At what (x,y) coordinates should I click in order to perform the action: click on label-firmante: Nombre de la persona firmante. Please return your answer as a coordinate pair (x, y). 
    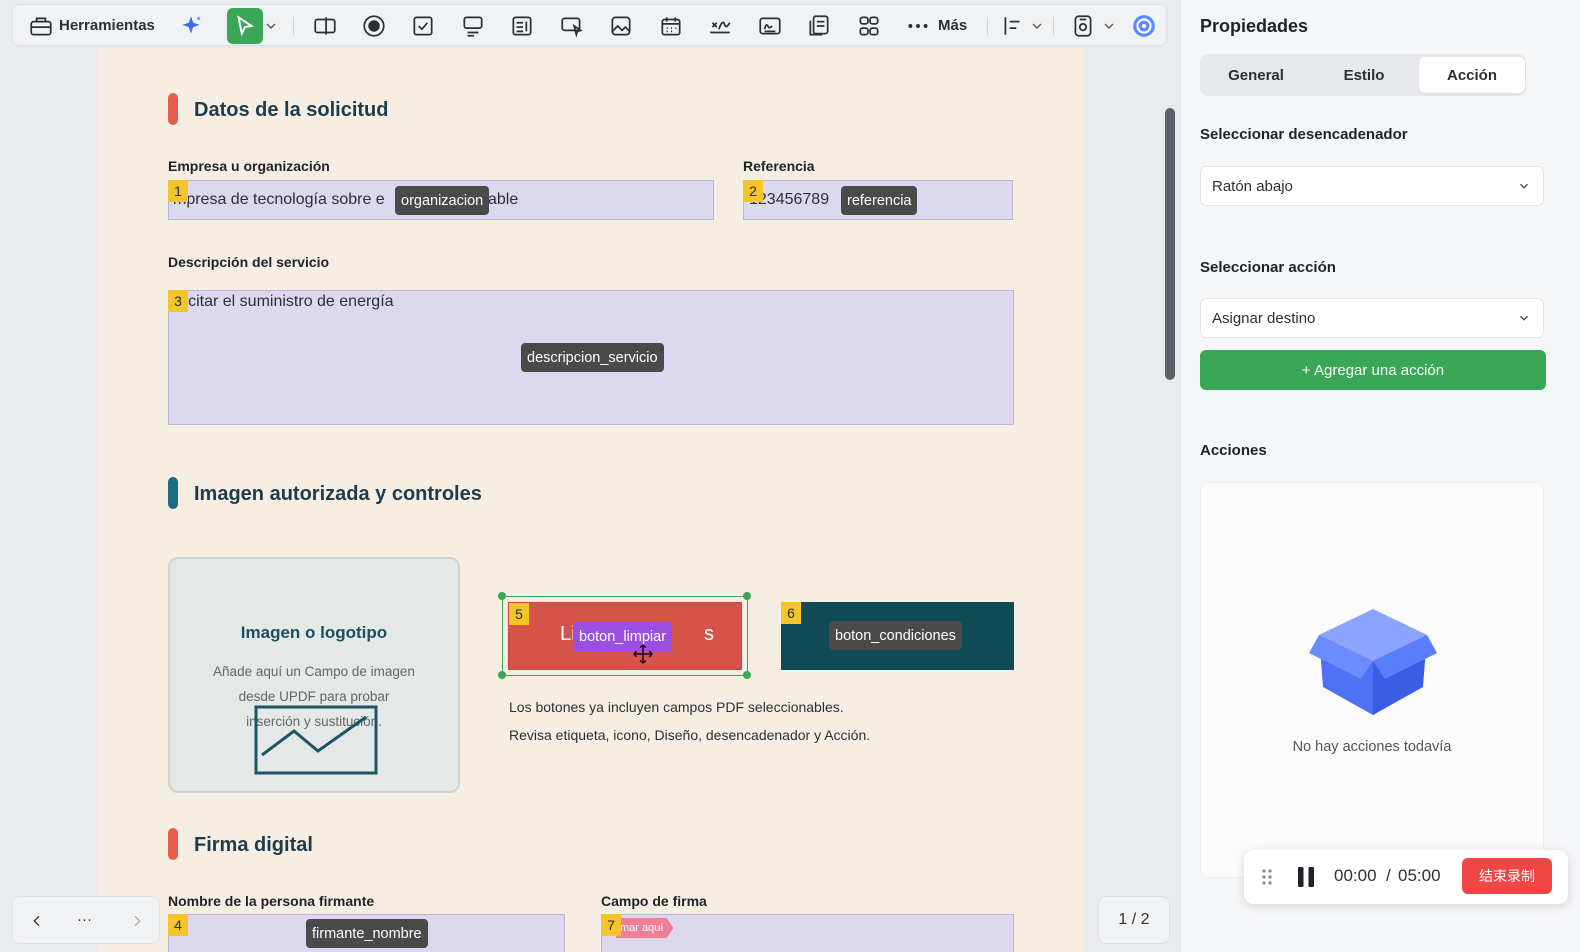
    Looking at the image, I should click on (271, 901).